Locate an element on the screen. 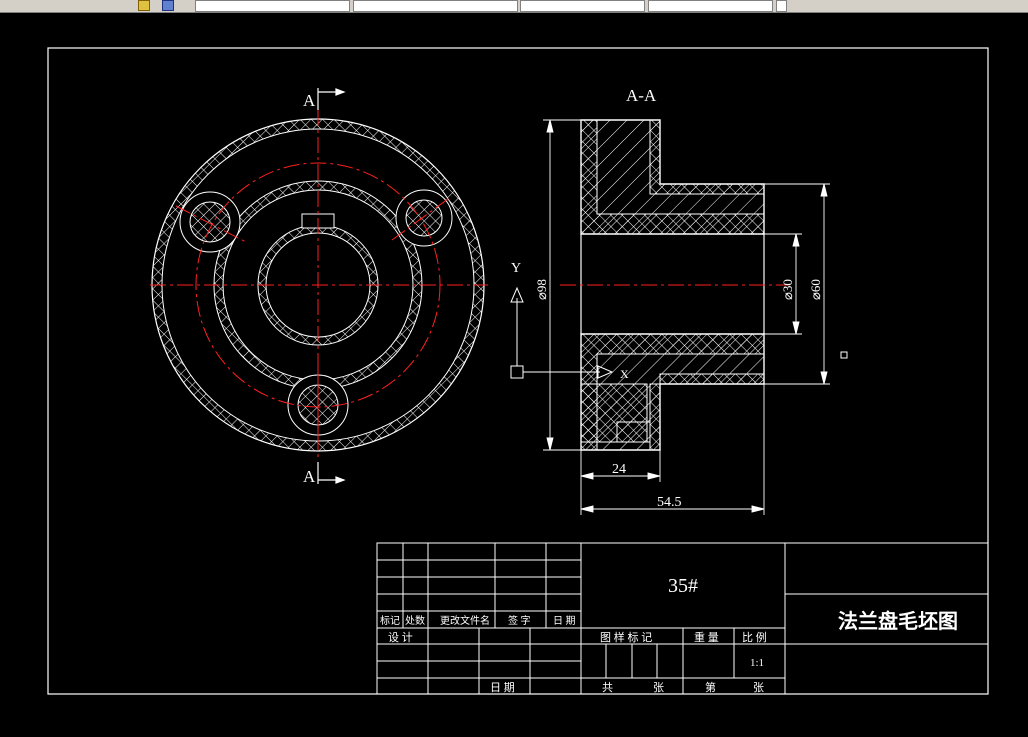 Image resolution: width=1028 pixels, height=737 pixels. ucs-x-label: X is located at coordinates (624, 374).